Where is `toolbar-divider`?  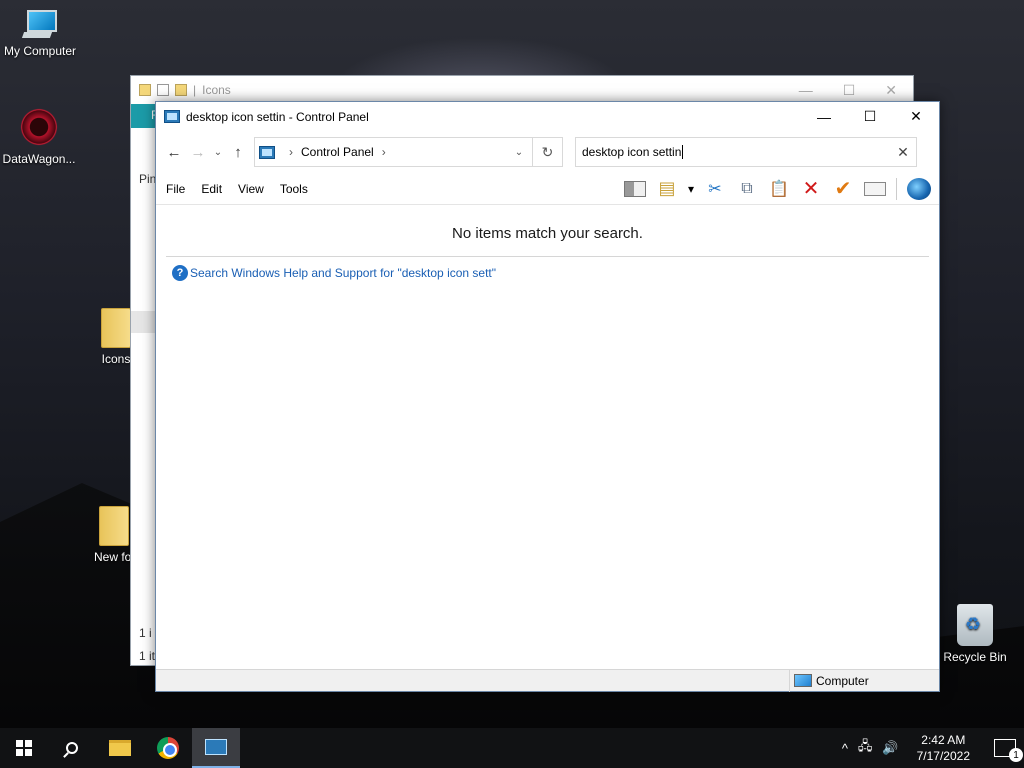 toolbar-divider is located at coordinates (896, 188).